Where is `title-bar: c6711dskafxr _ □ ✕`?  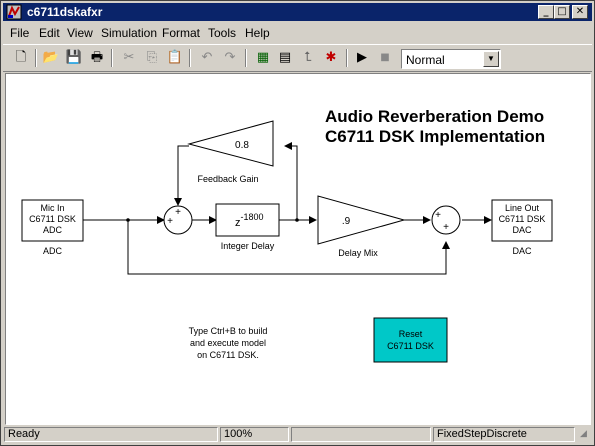
title-bar: c6711dskafxr _ □ ✕ is located at coordinates (297, 12).